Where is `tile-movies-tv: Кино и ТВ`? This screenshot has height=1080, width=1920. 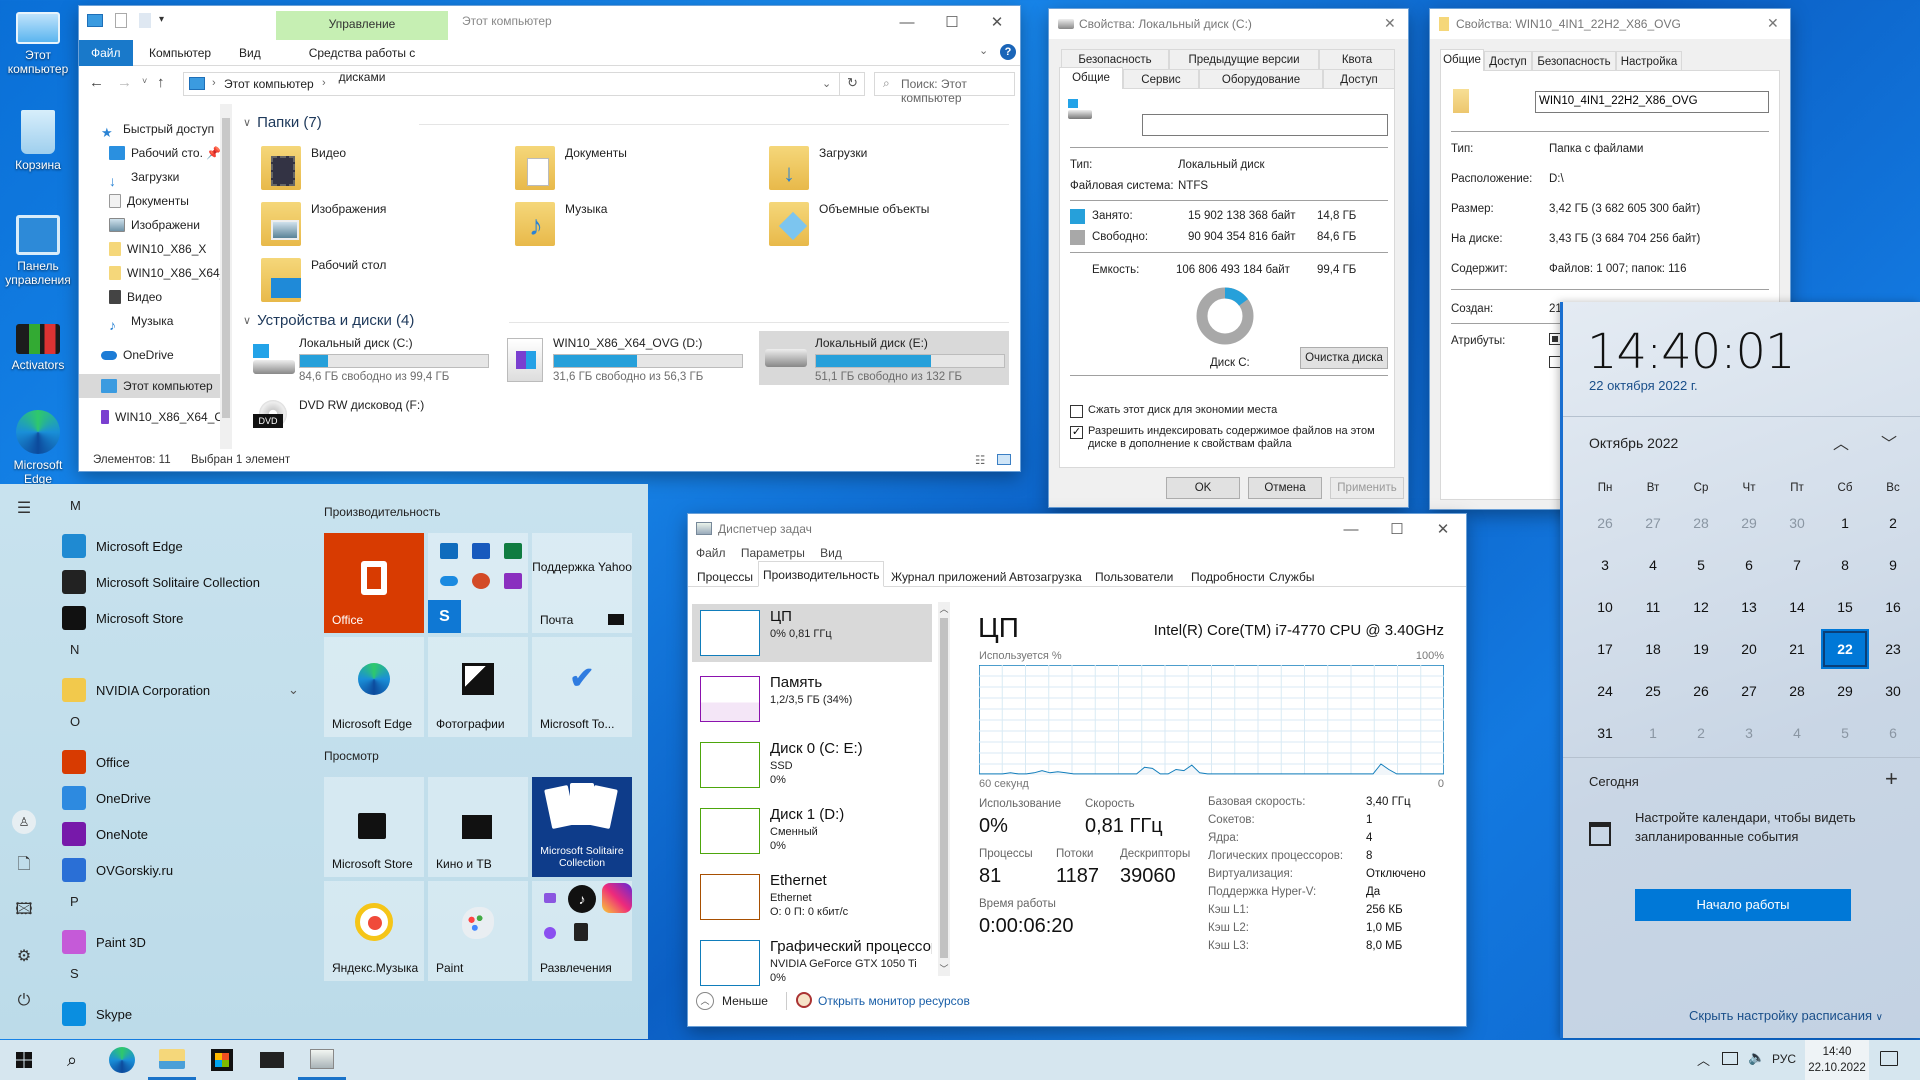
tile-movies-tv: Кино и ТВ is located at coordinates (478, 827).